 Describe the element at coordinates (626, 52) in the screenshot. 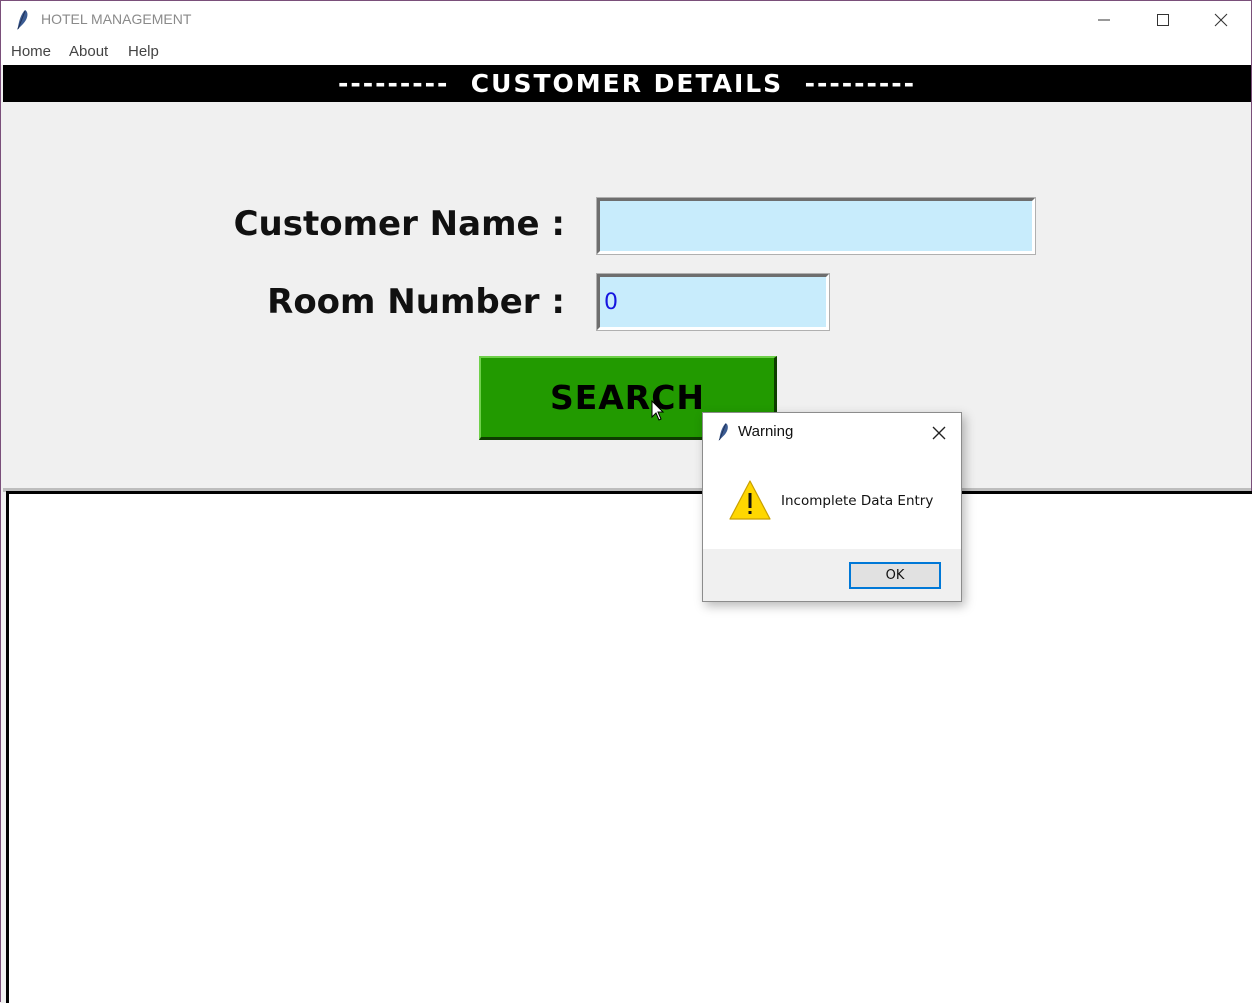

I see `menu-bar: Home About Help` at that location.